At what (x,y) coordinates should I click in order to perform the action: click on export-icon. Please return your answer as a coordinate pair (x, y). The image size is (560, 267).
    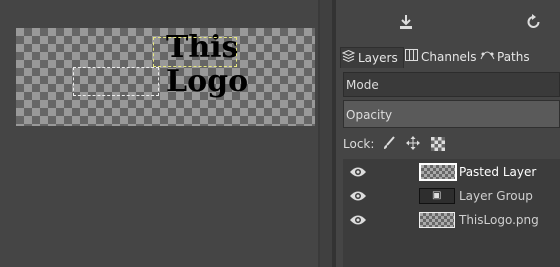
    Looking at the image, I should click on (406, 24).